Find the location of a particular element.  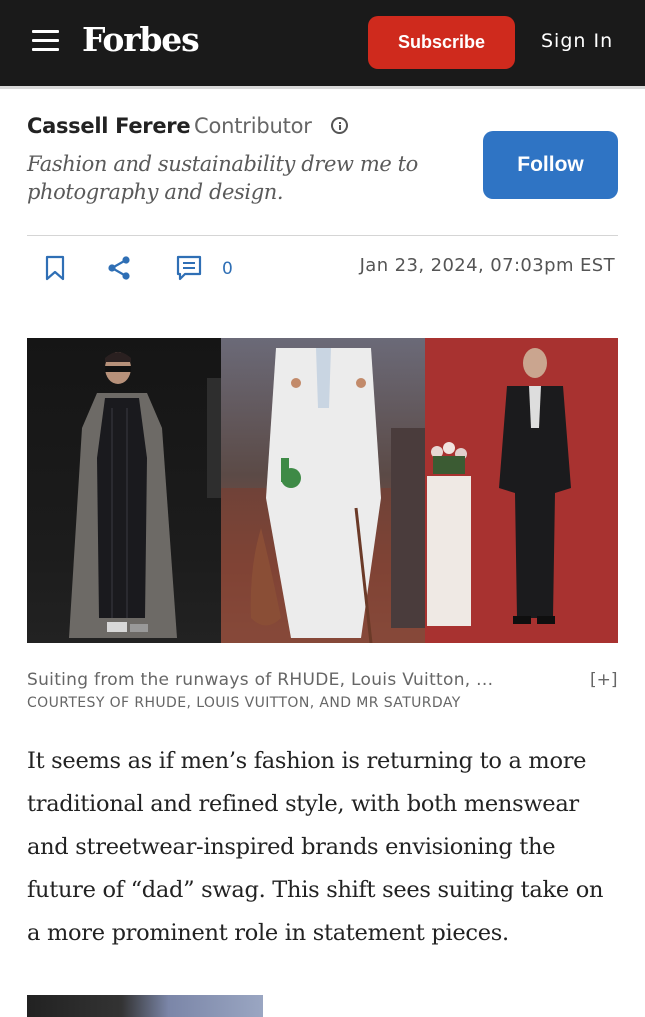

author-role: Contributor is located at coordinates (253, 126).